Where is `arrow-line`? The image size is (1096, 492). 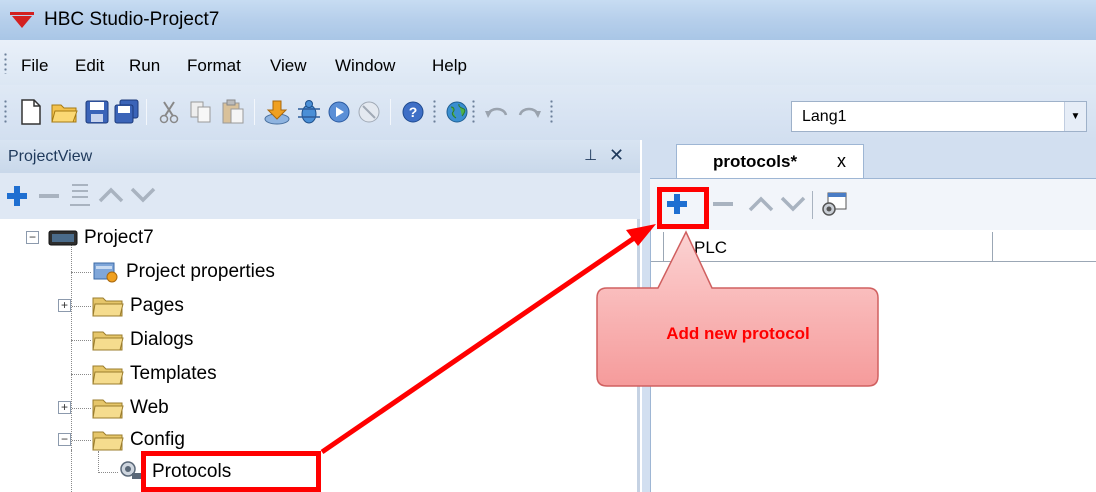 arrow-line is located at coordinates (481, 343).